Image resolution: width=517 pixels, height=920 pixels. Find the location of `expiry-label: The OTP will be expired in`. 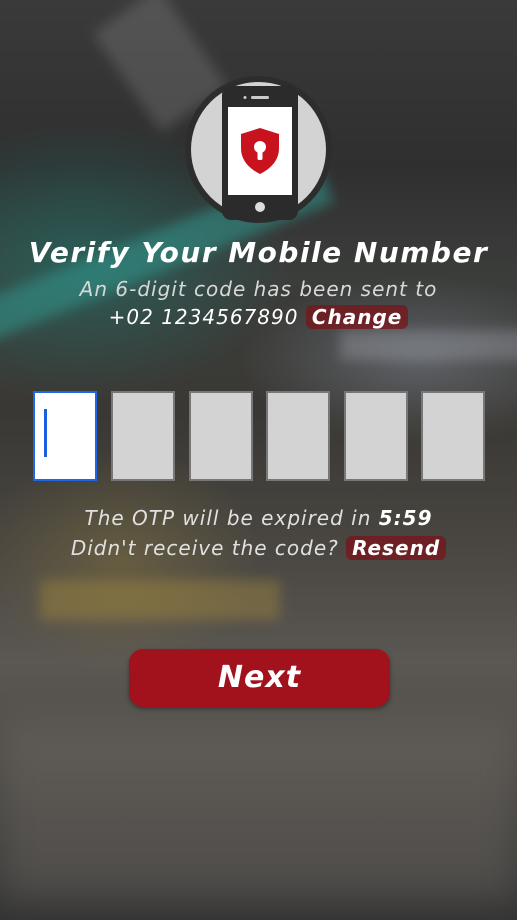

expiry-label: The OTP will be expired in is located at coordinates (228, 518).